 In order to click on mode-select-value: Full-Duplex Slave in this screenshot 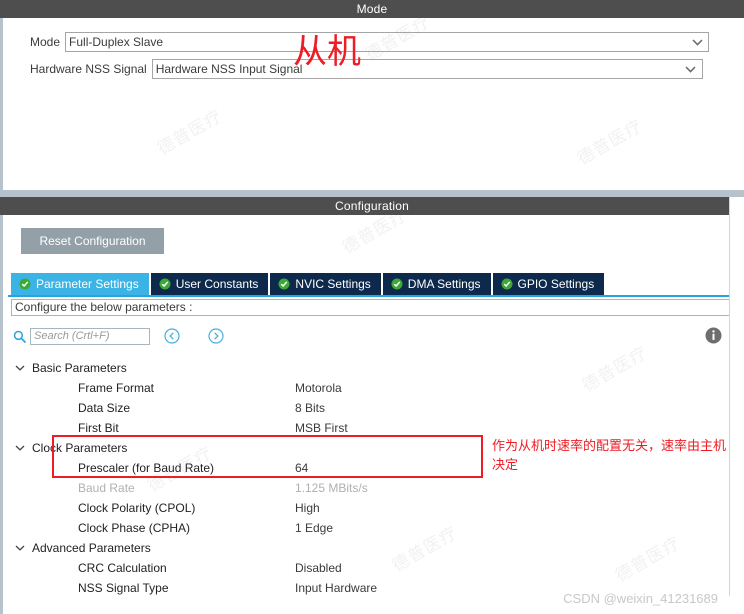, I will do `click(116, 42)`.